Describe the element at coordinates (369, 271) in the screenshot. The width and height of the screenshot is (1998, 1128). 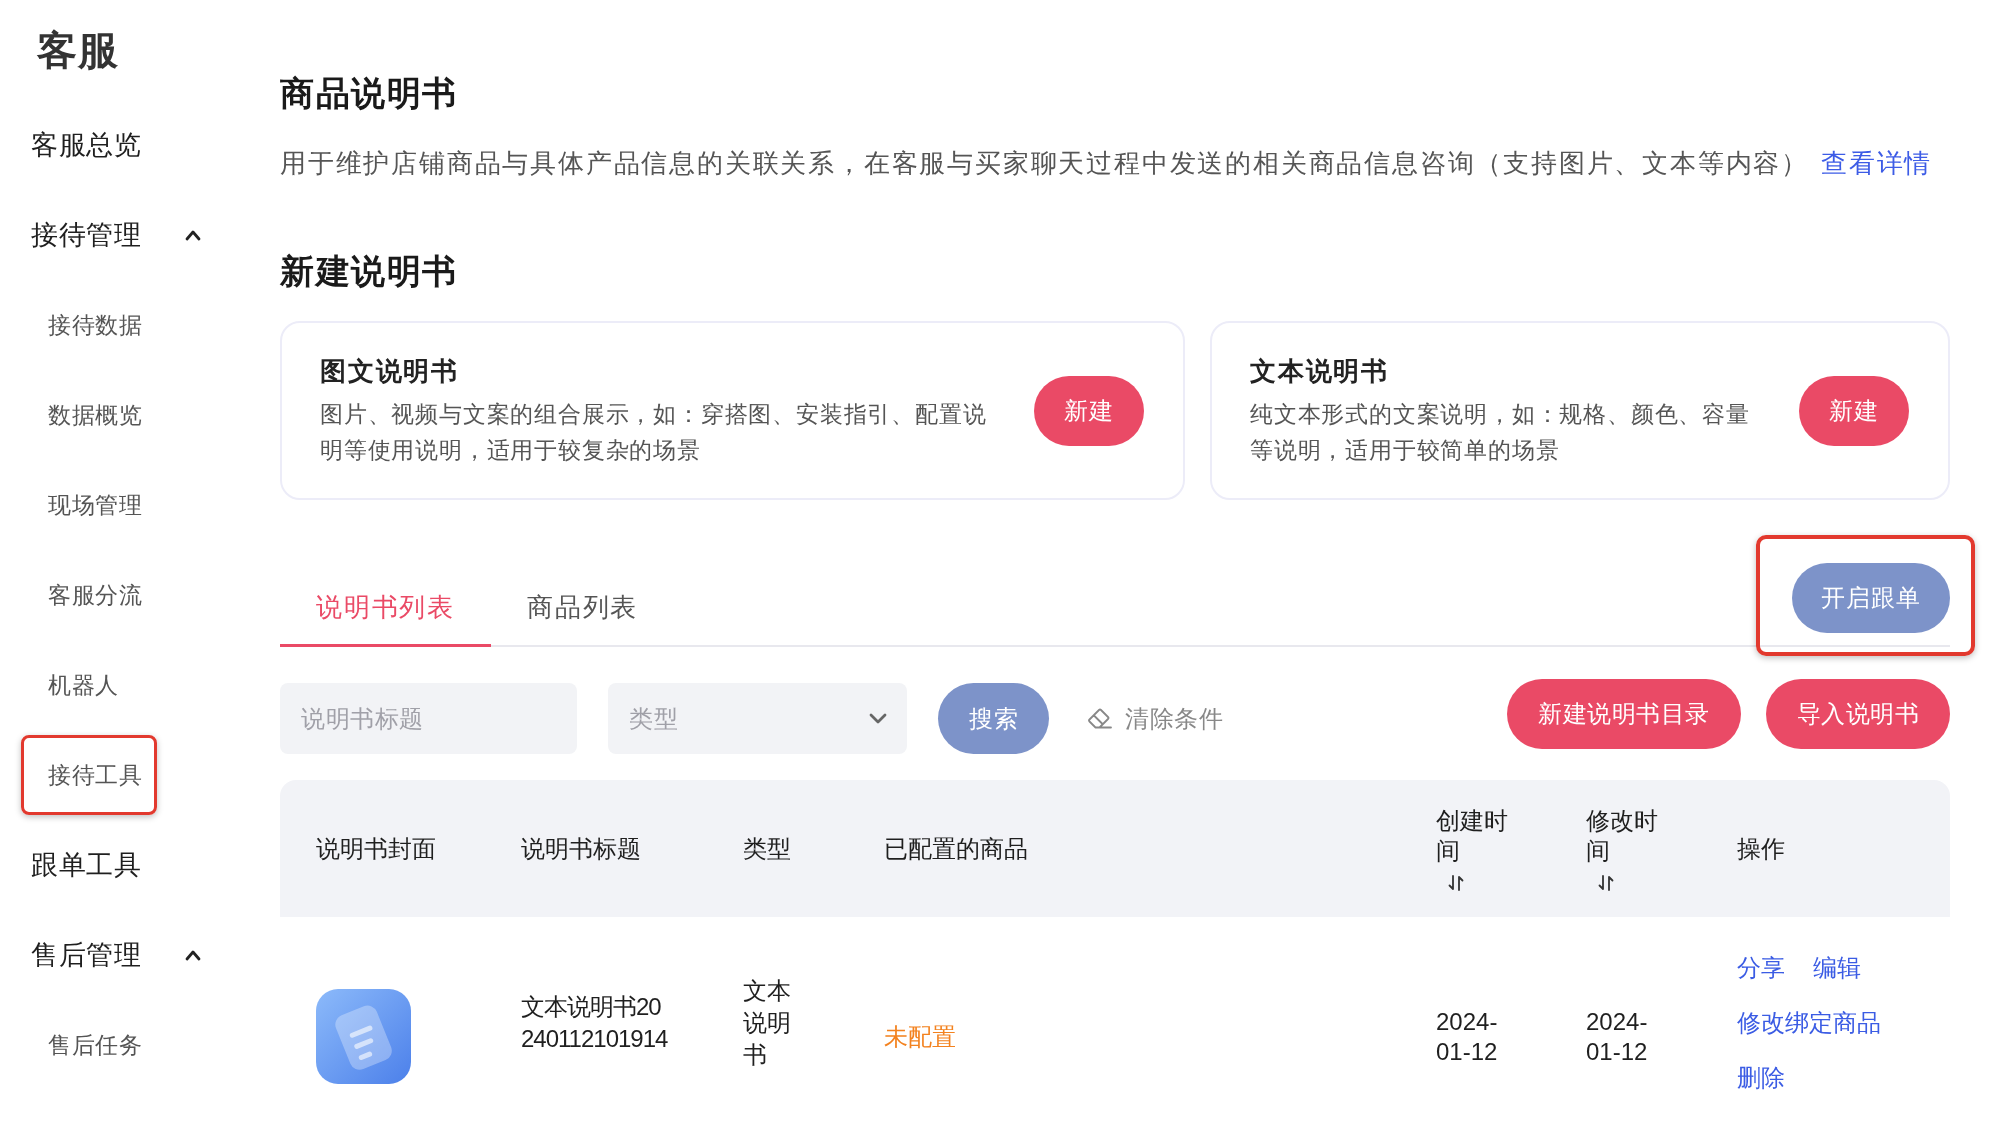
I see `section-title: 新建说明书` at that location.